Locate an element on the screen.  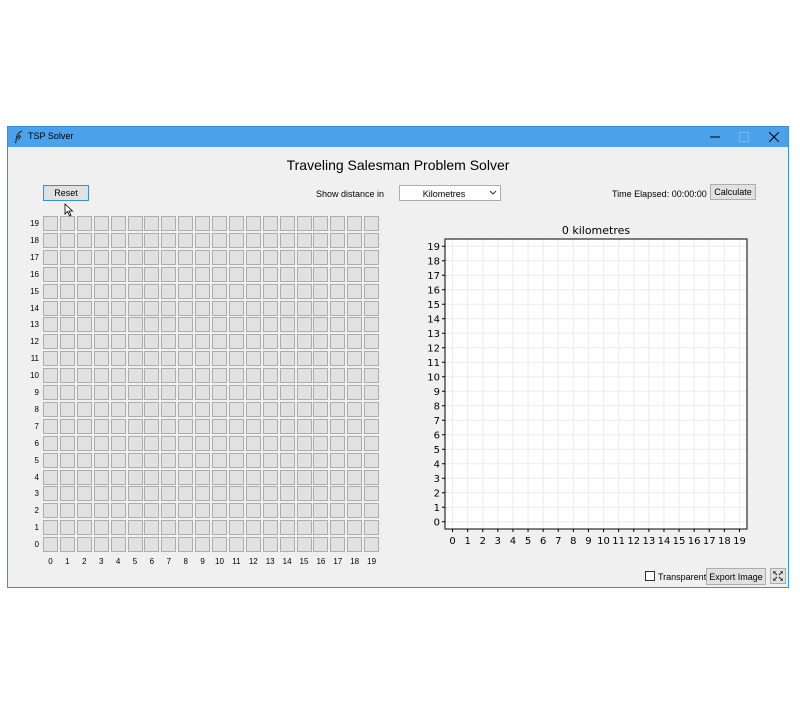
x-tick-label: 6 is located at coordinates (543, 541).